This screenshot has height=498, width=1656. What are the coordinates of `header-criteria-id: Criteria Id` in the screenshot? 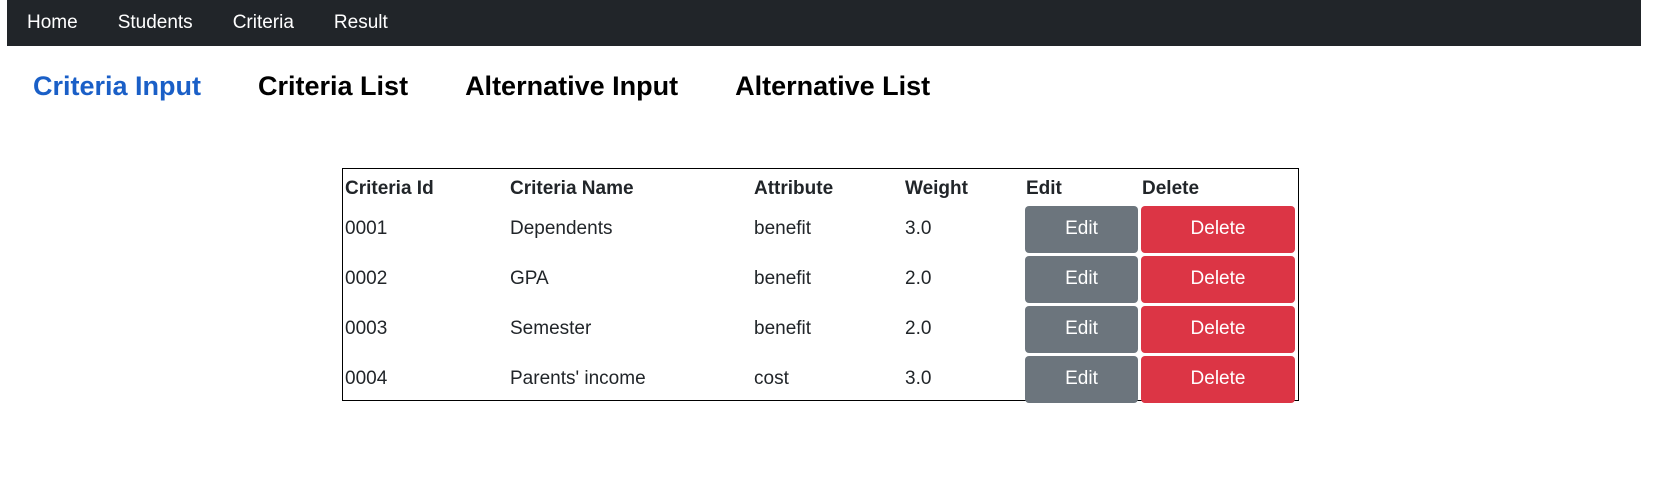 It's located at (389, 188).